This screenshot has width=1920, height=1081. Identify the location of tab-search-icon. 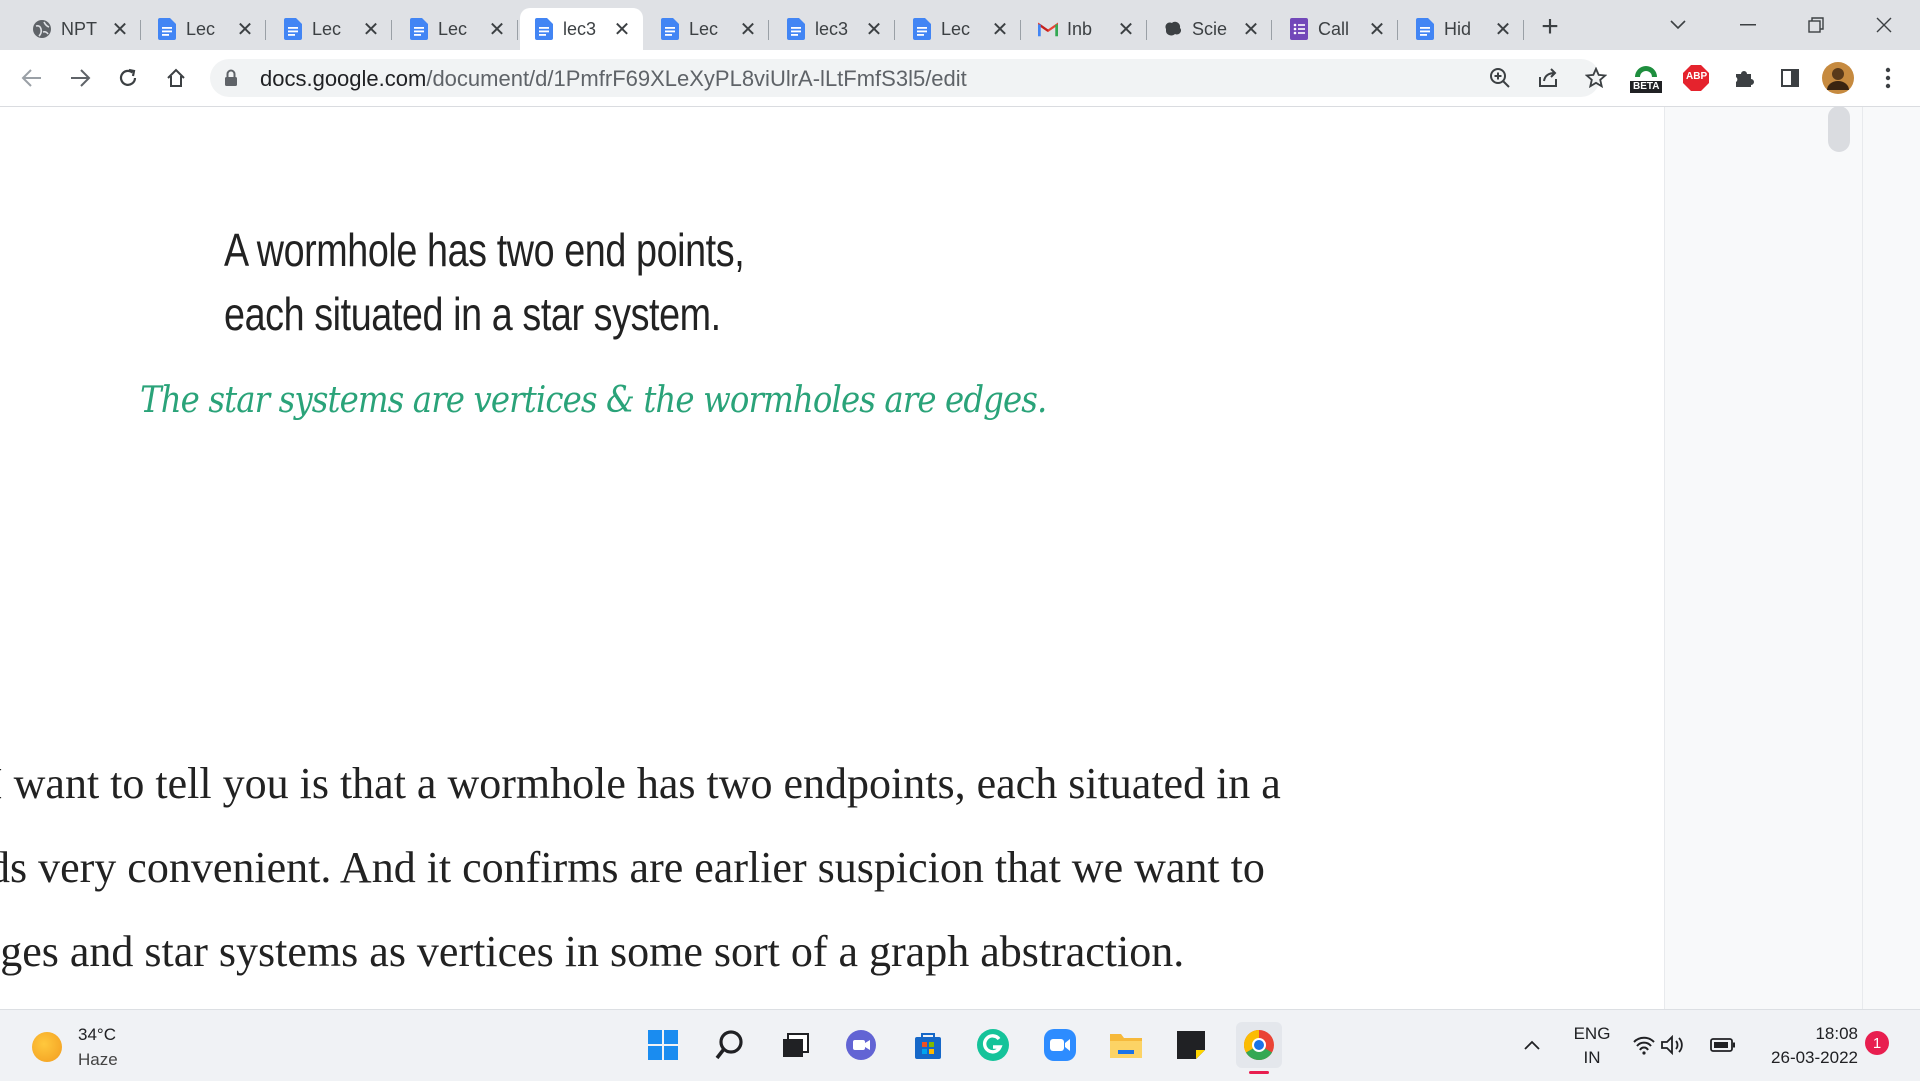
(1678, 25).